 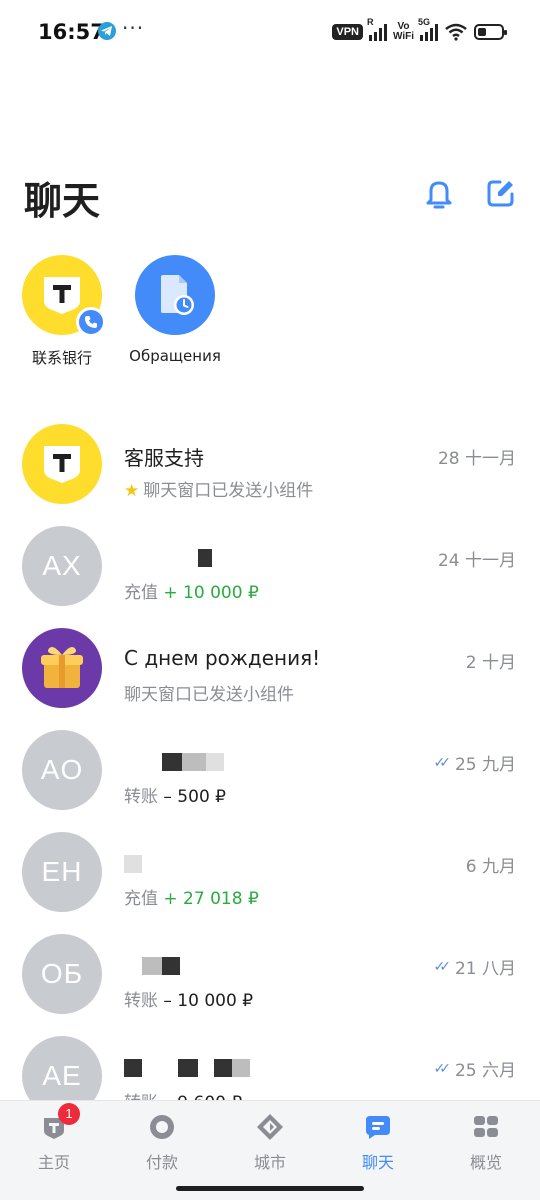 What do you see at coordinates (164, 458) in the screenshot?
I see `chat-name: 客服支持` at bounding box center [164, 458].